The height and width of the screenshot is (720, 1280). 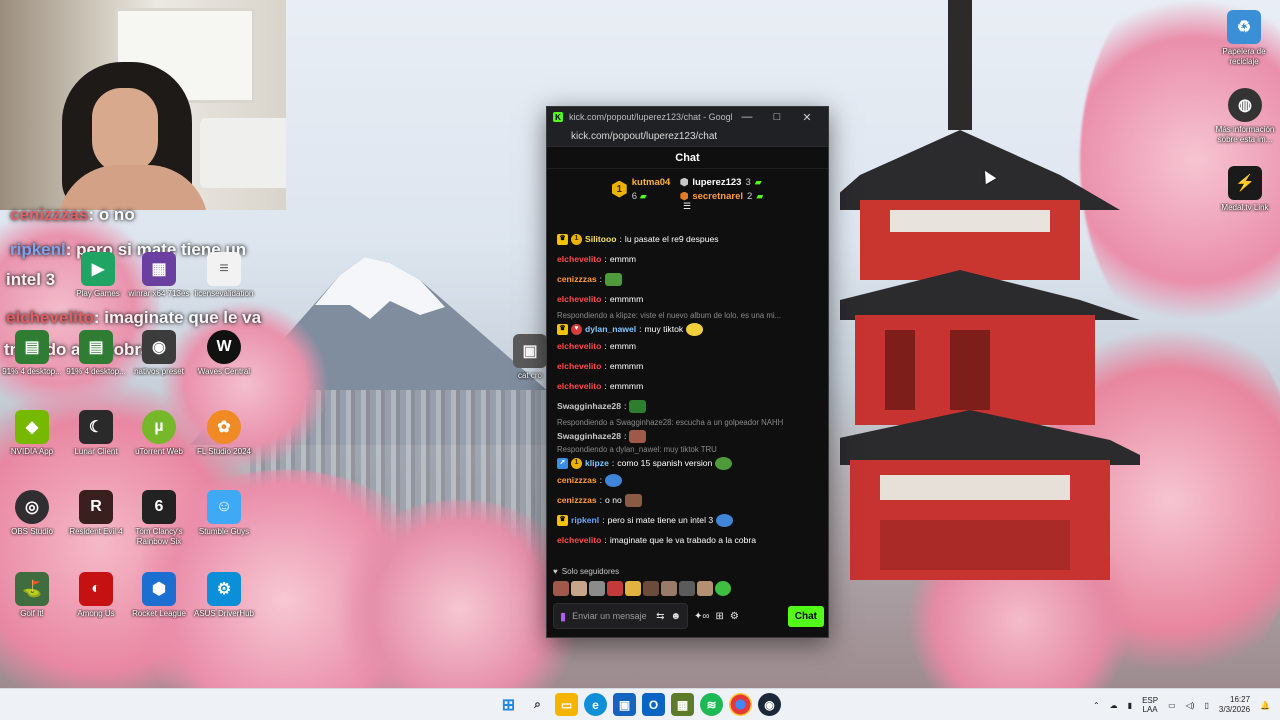 I want to click on clock: 16:27 3/3/2026, so click(x=1234, y=705).